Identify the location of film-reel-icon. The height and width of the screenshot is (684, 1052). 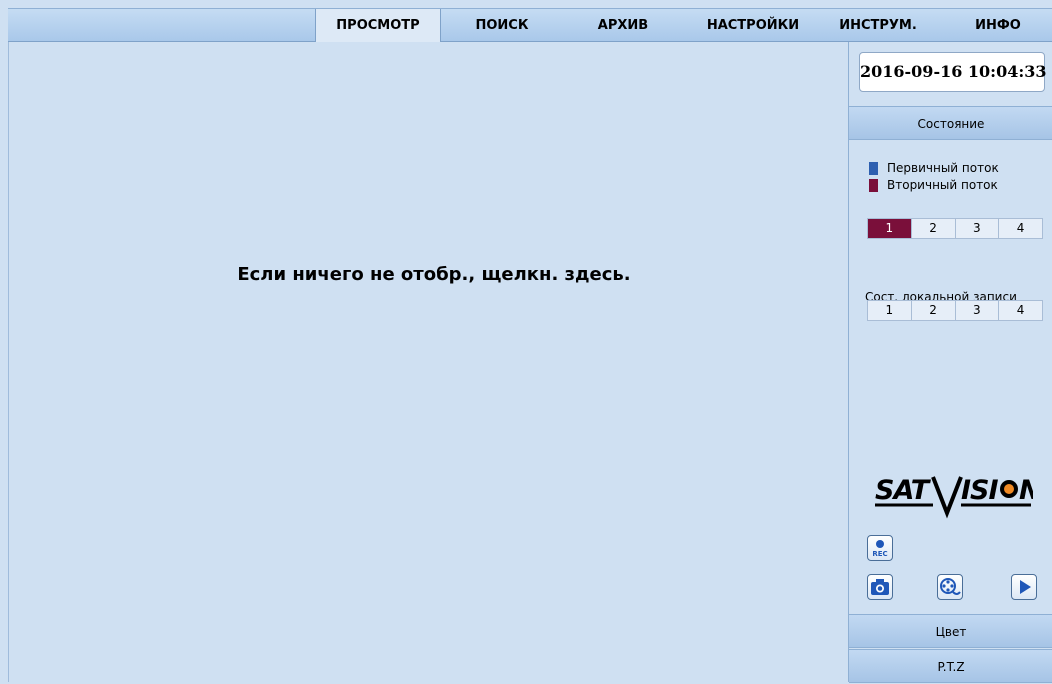
(950, 586).